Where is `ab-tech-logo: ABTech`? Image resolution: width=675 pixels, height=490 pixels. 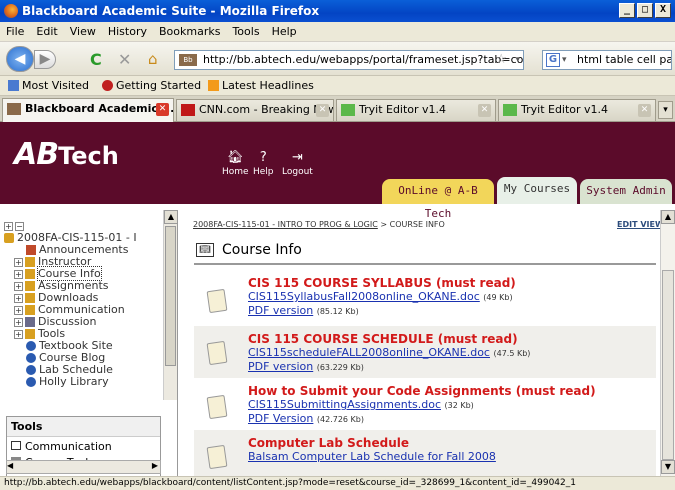 ab-tech-logo: ABTech is located at coordinates (66, 154).